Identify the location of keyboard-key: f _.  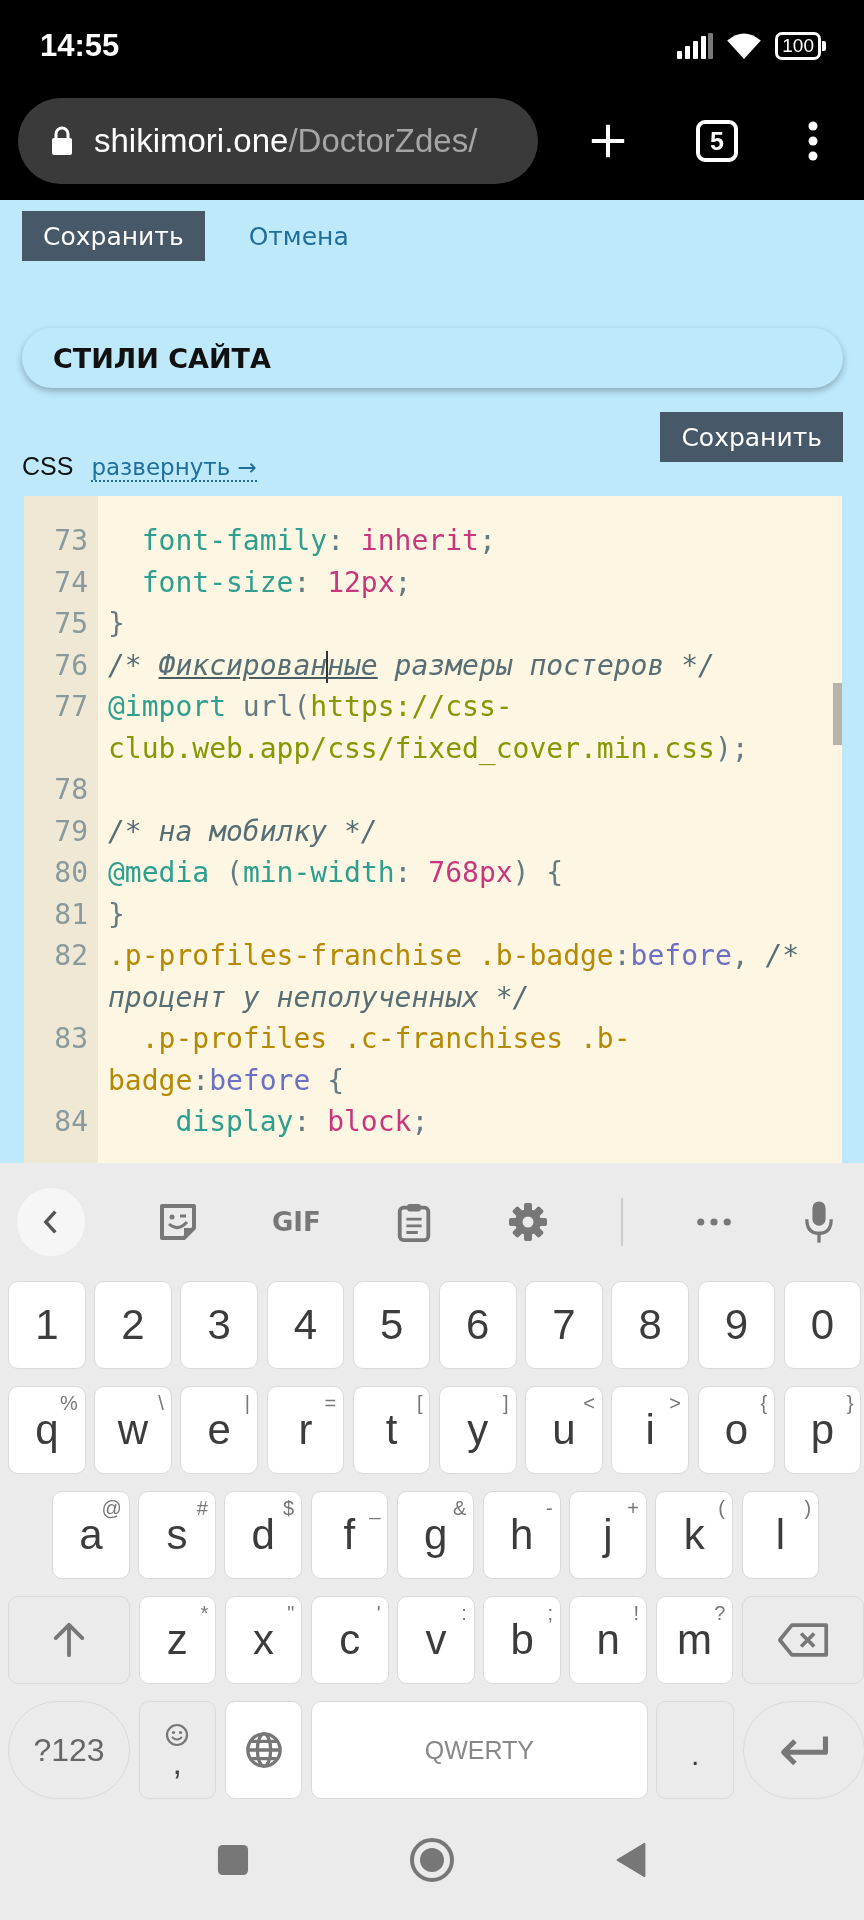
(349, 1535).